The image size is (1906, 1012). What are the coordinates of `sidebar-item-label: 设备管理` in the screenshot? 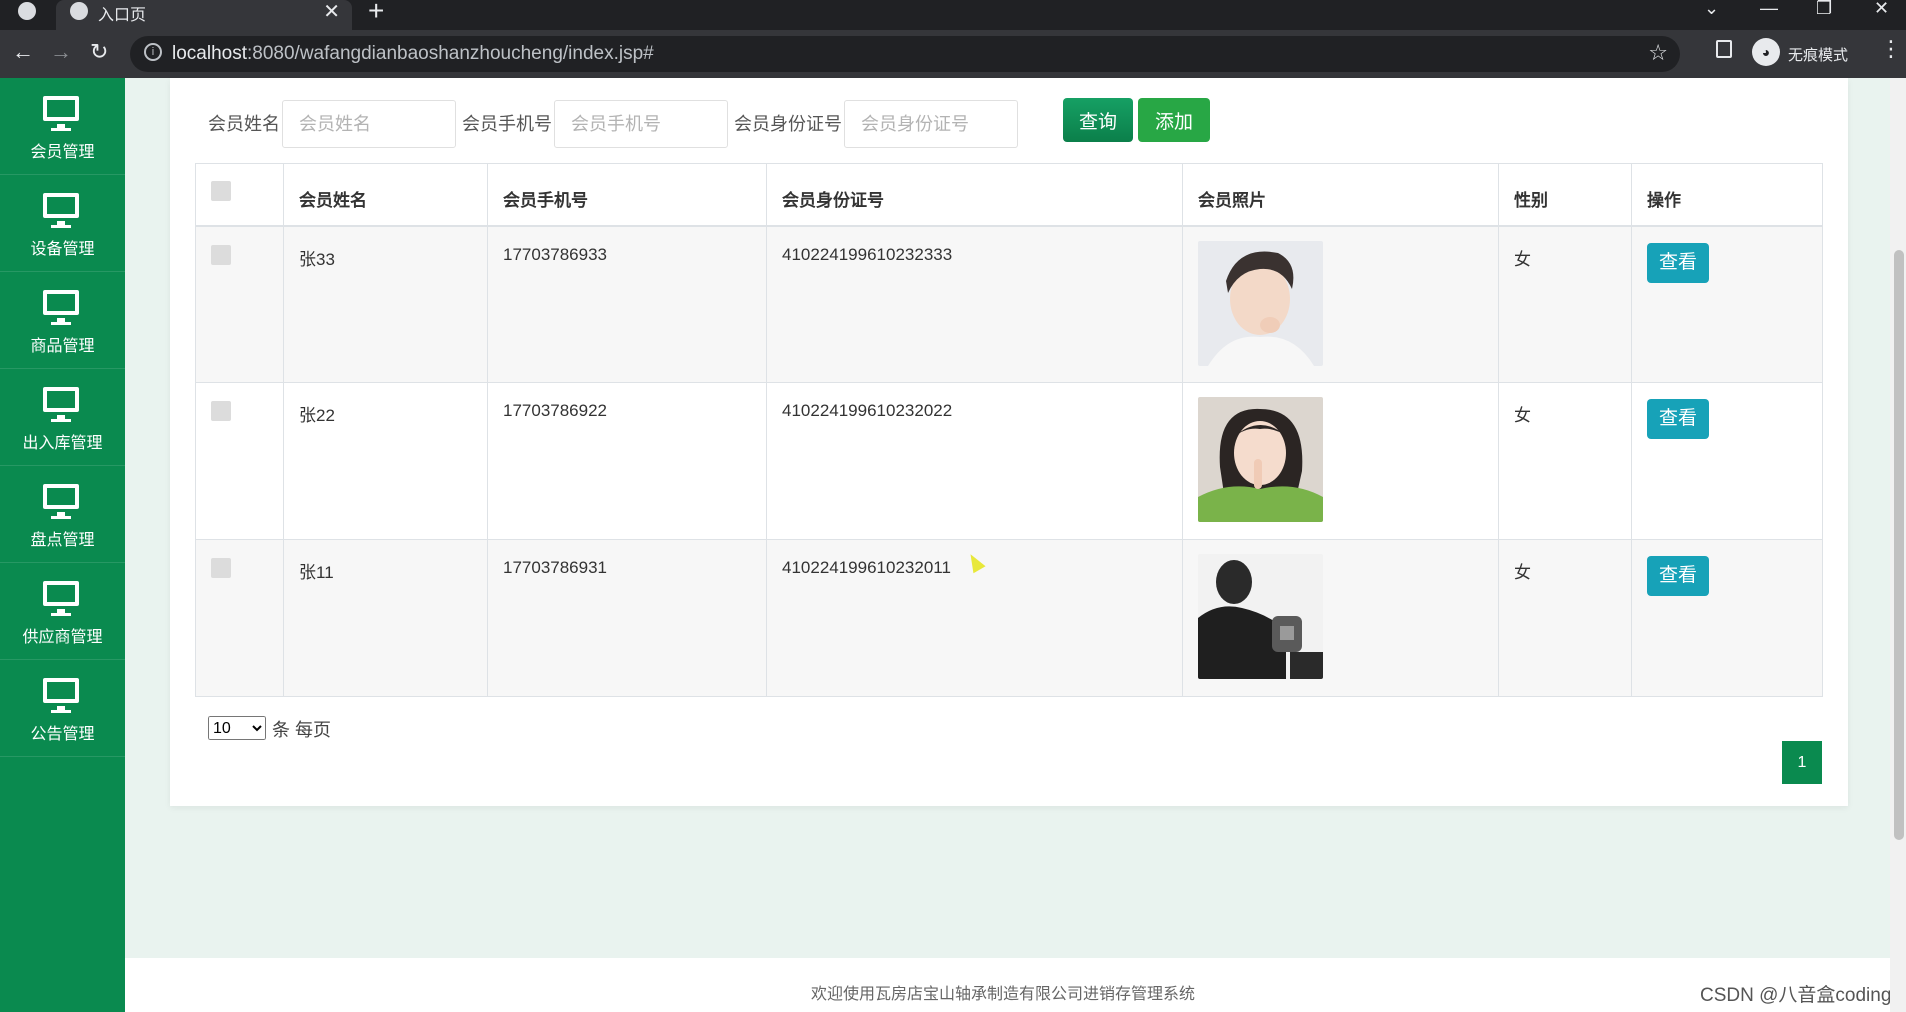 It's located at (62, 249).